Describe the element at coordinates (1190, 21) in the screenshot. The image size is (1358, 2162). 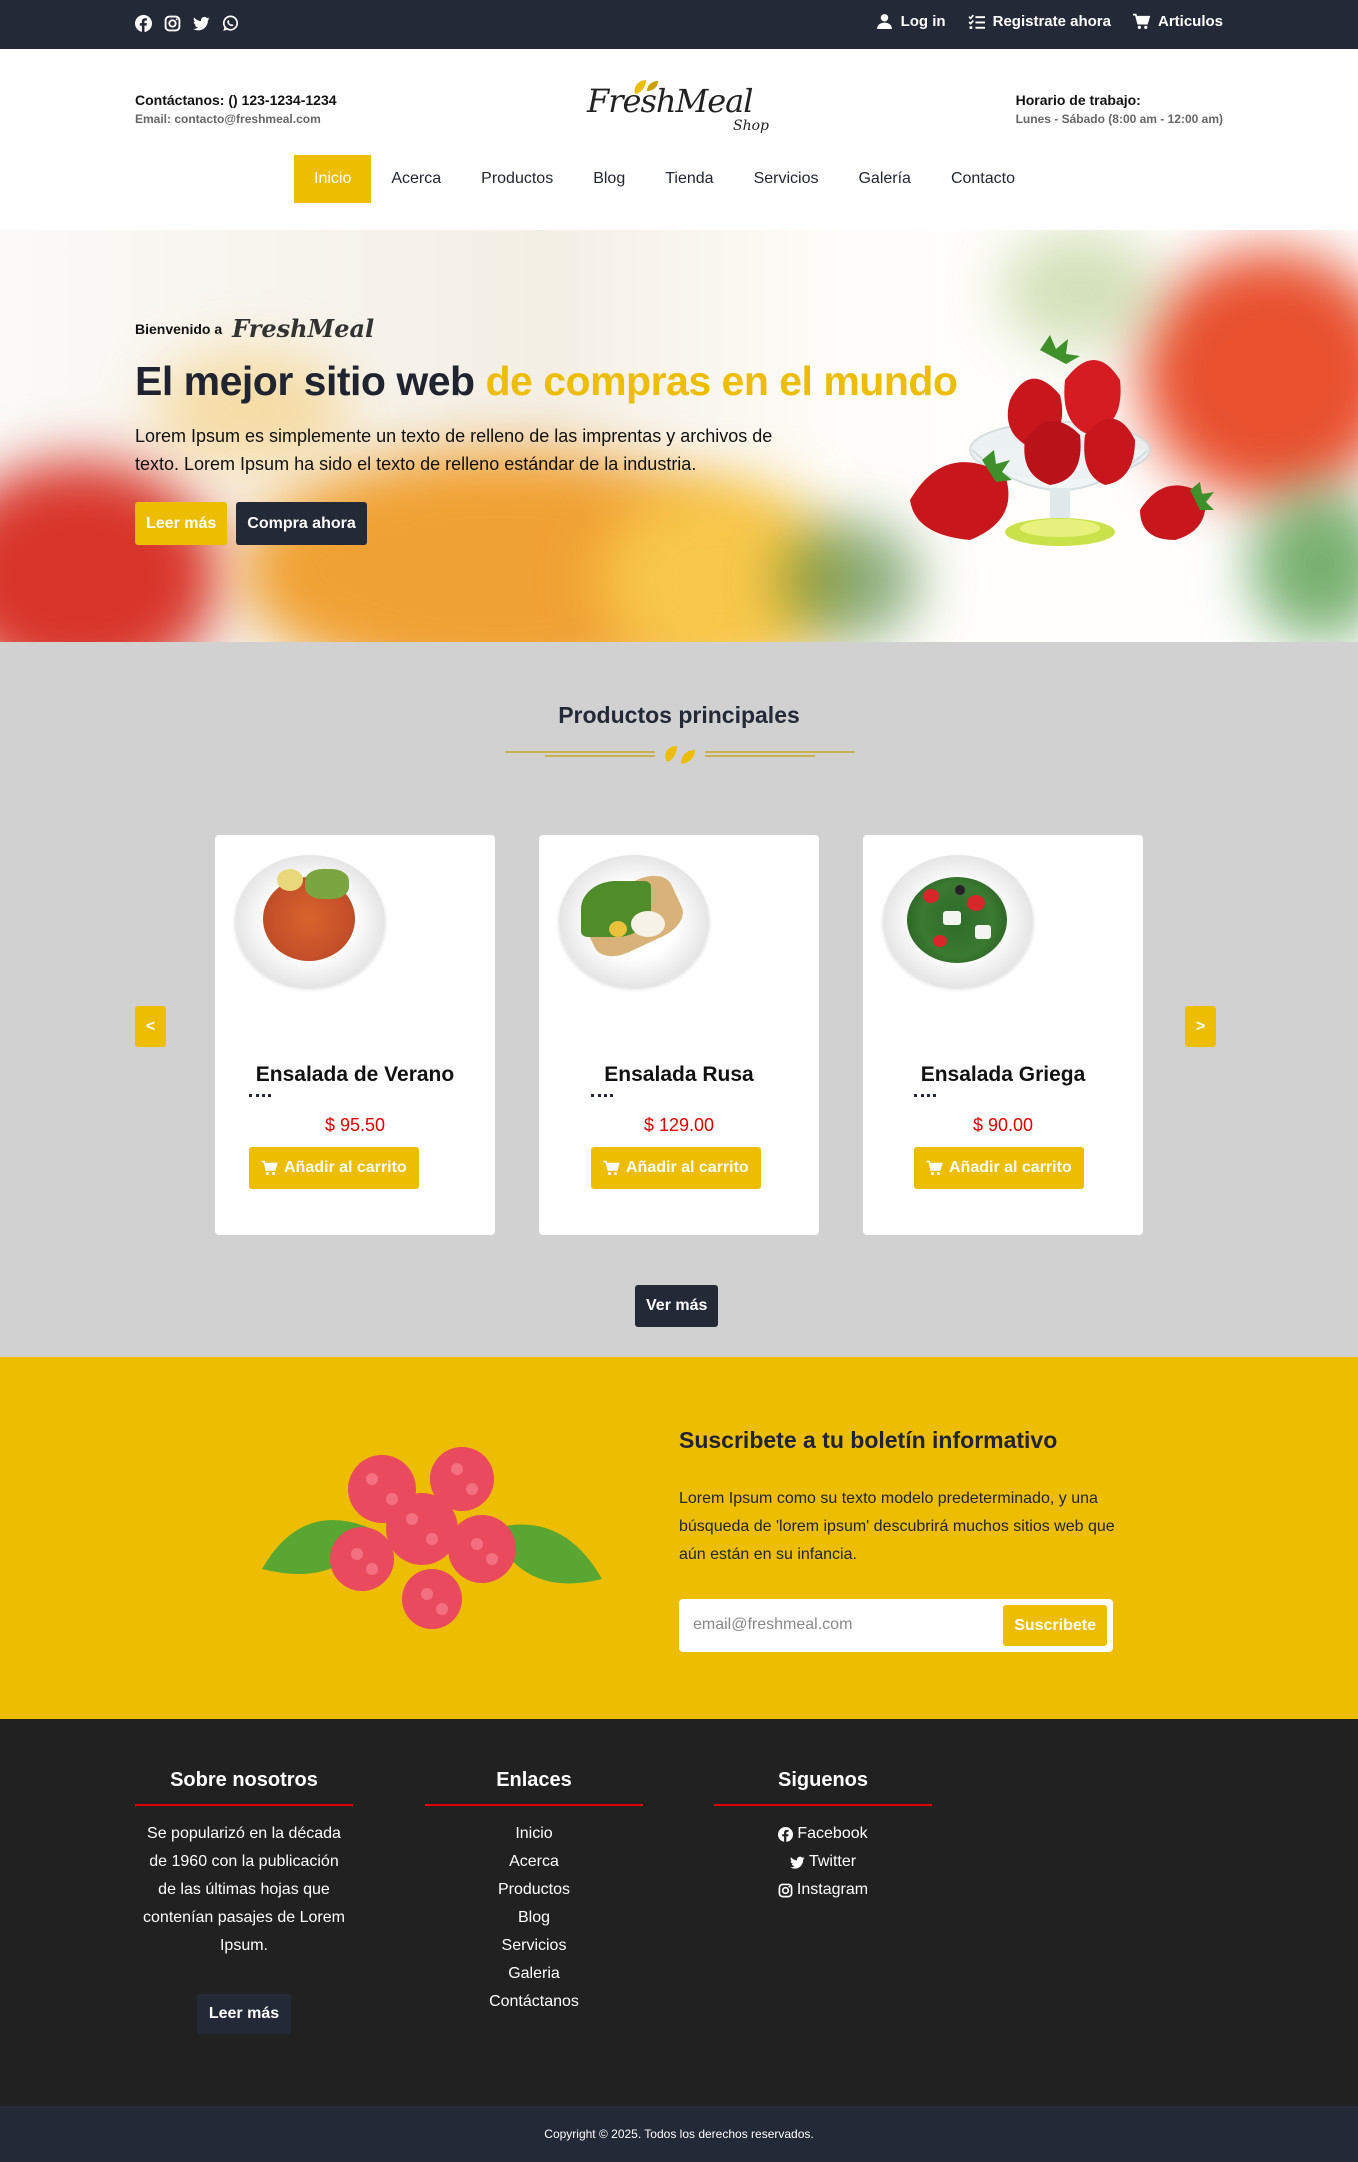
I see `cart-label: Articulos` at that location.